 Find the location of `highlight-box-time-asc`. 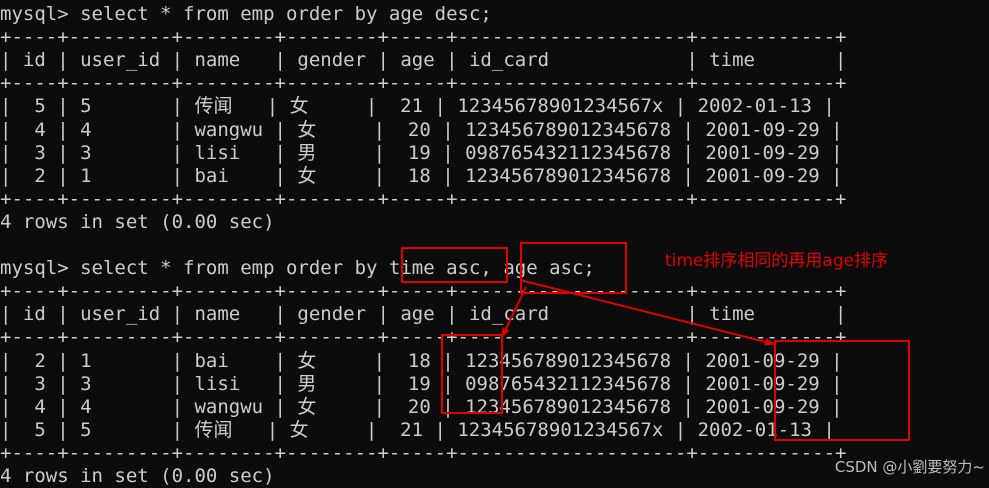

highlight-box-time-asc is located at coordinates (454, 265).